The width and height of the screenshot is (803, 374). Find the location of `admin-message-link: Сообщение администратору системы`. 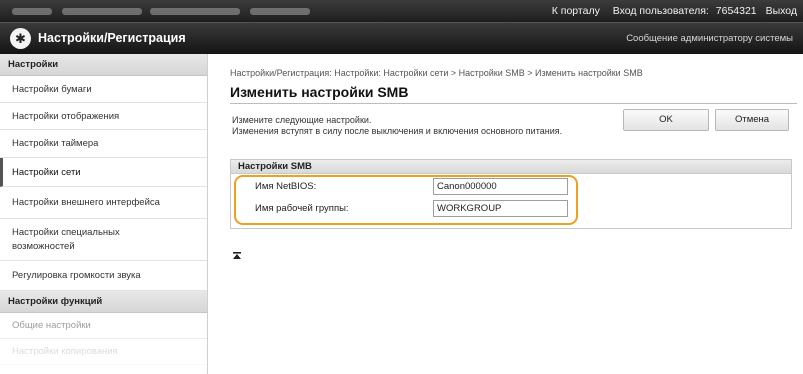

admin-message-link: Сообщение администратору системы is located at coordinates (709, 38).